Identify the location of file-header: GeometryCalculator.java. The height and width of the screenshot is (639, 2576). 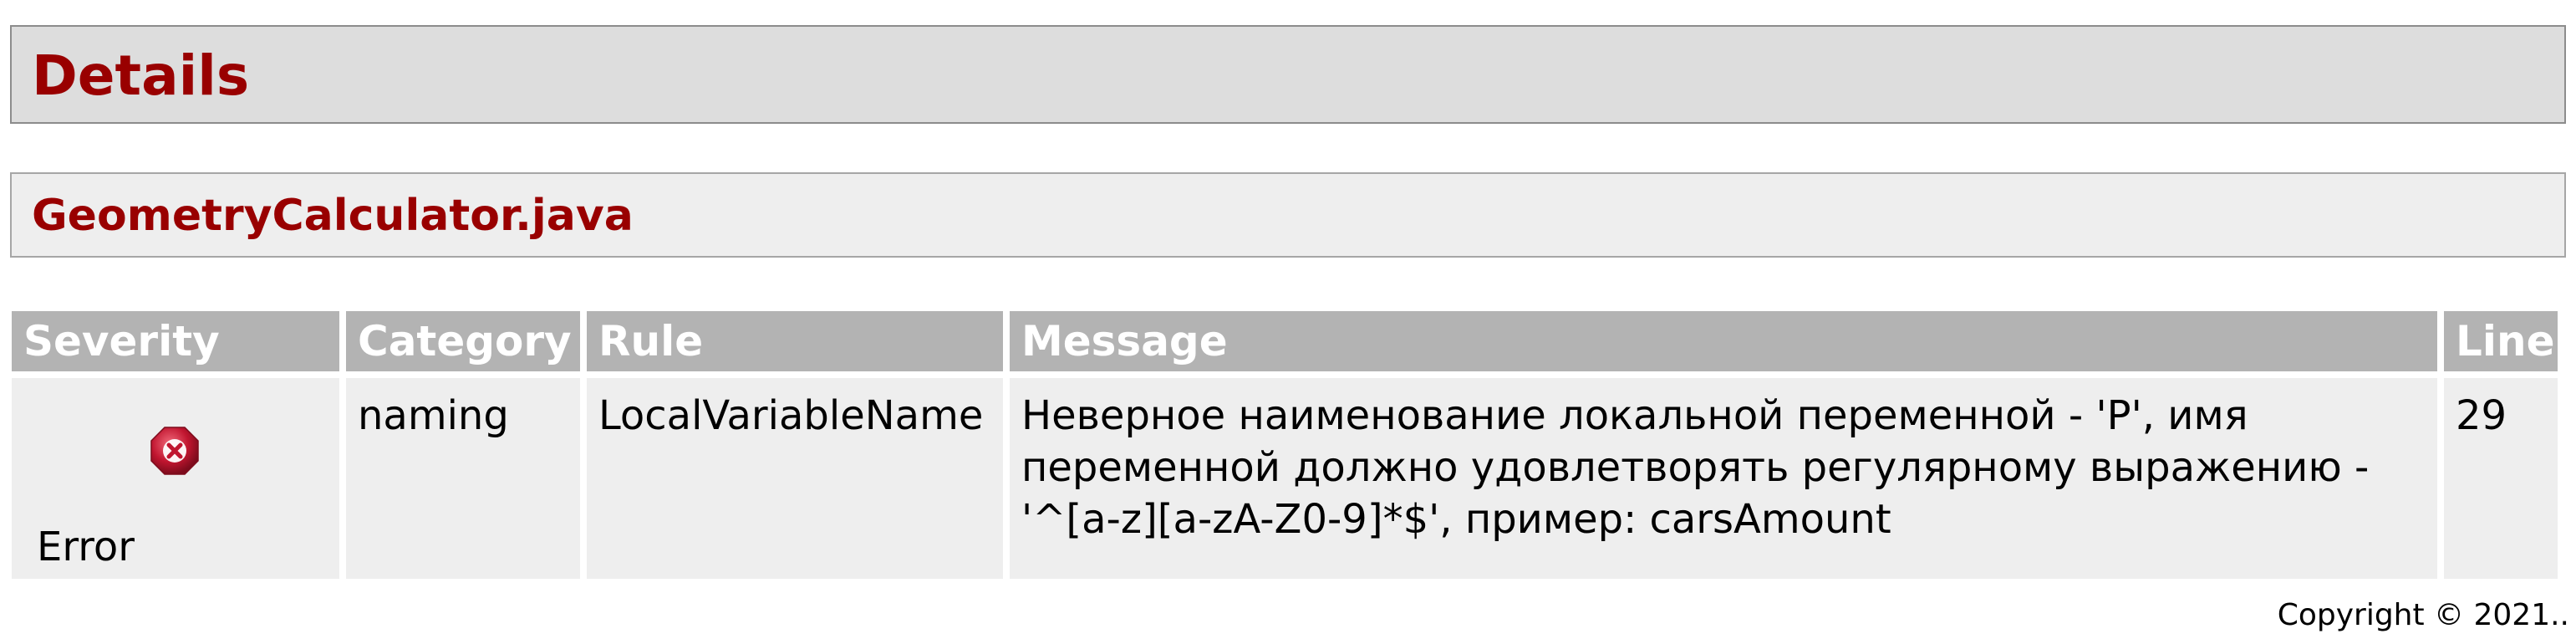
(1288, 215).